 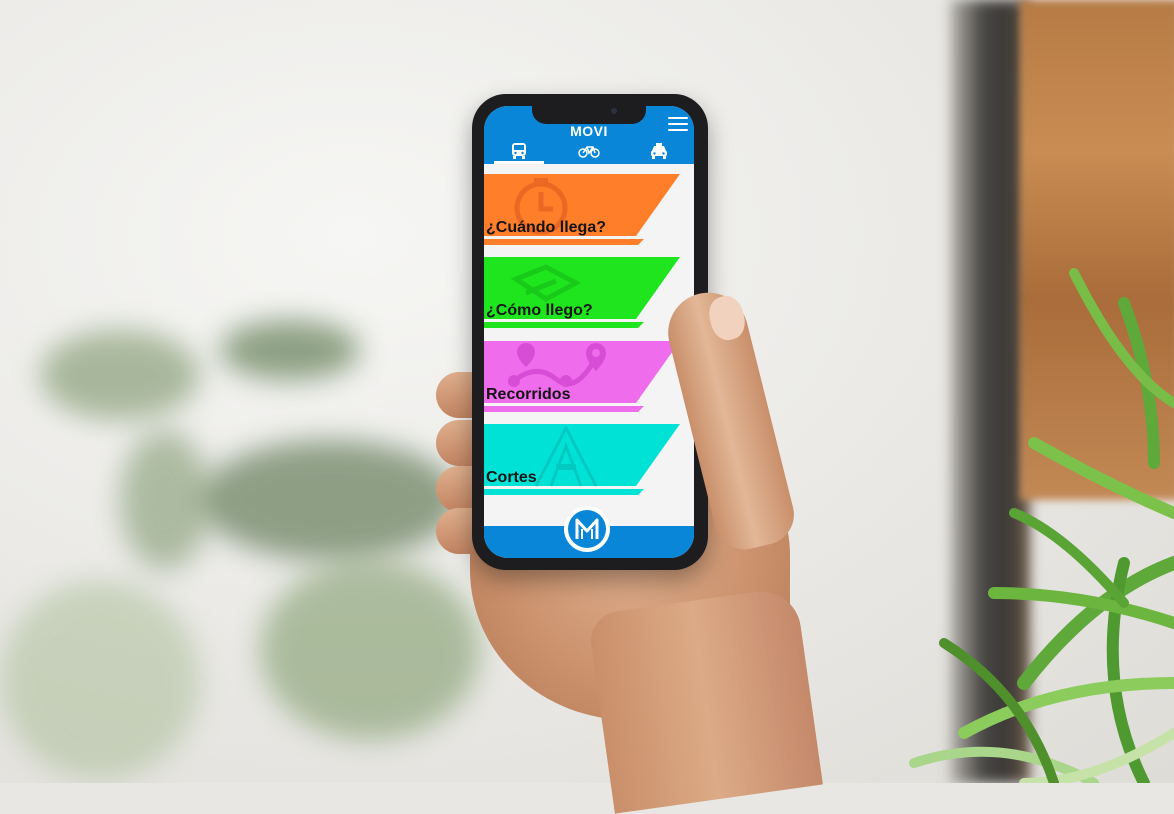 I want to click on tab-bus, so click(x=519, y=151).